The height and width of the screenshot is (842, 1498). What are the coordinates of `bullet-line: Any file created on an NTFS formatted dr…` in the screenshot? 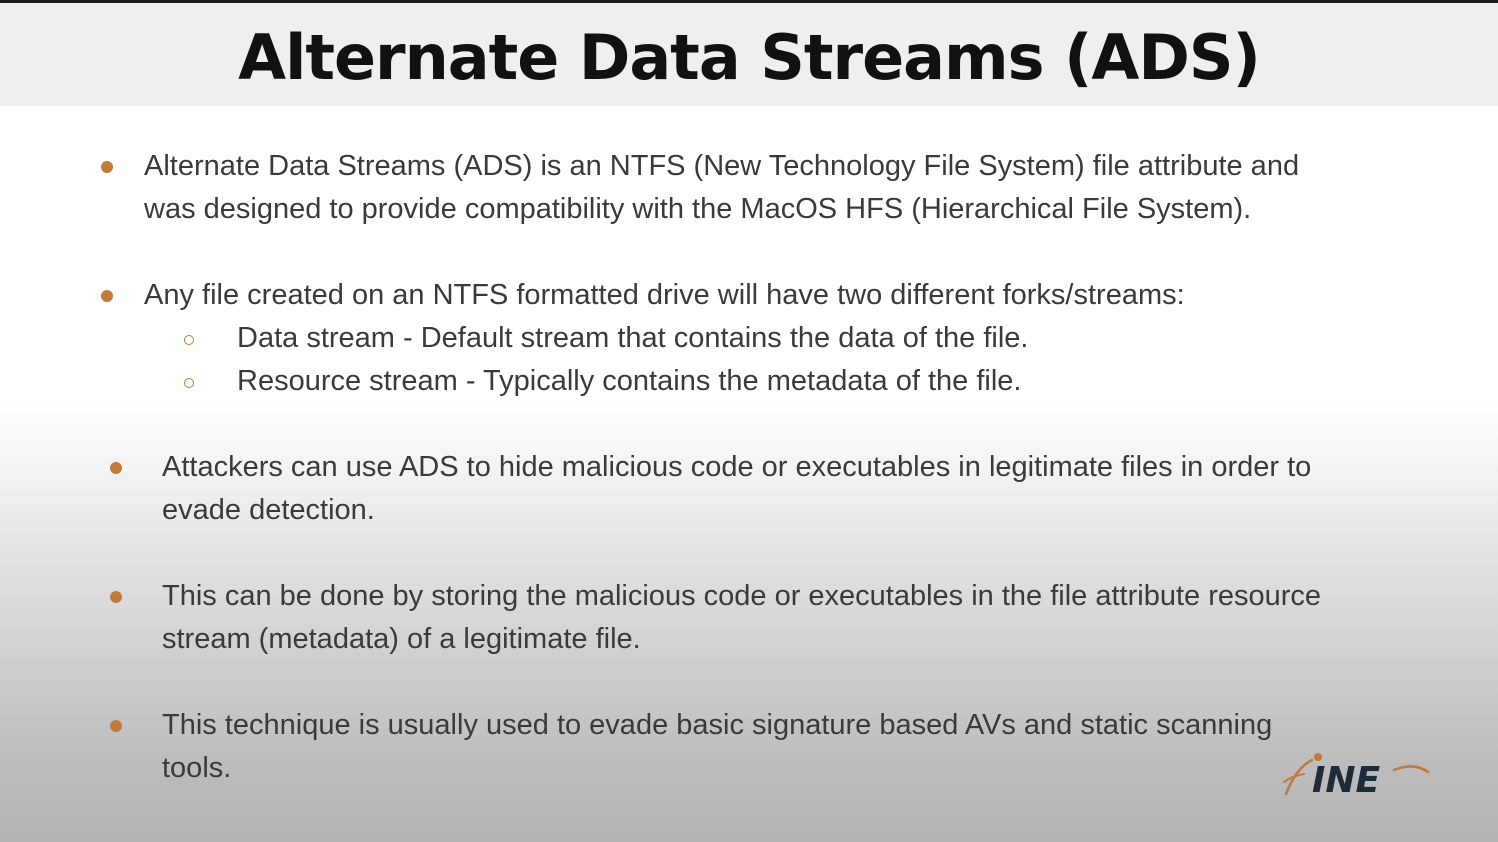 It's located at (664, 295).